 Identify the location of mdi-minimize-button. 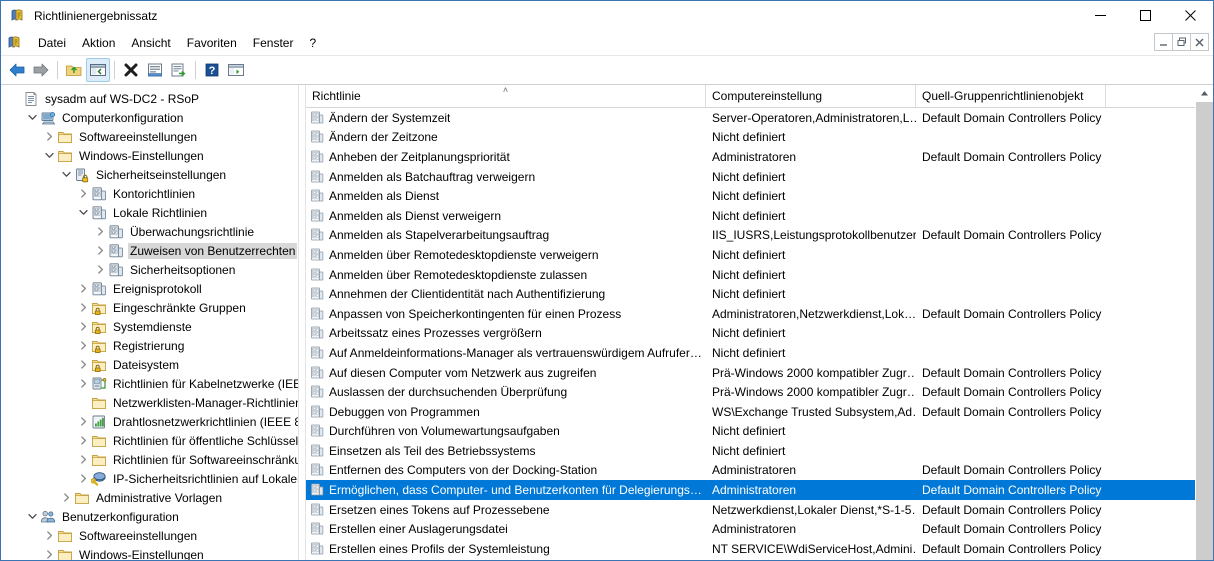
(1163, 42).